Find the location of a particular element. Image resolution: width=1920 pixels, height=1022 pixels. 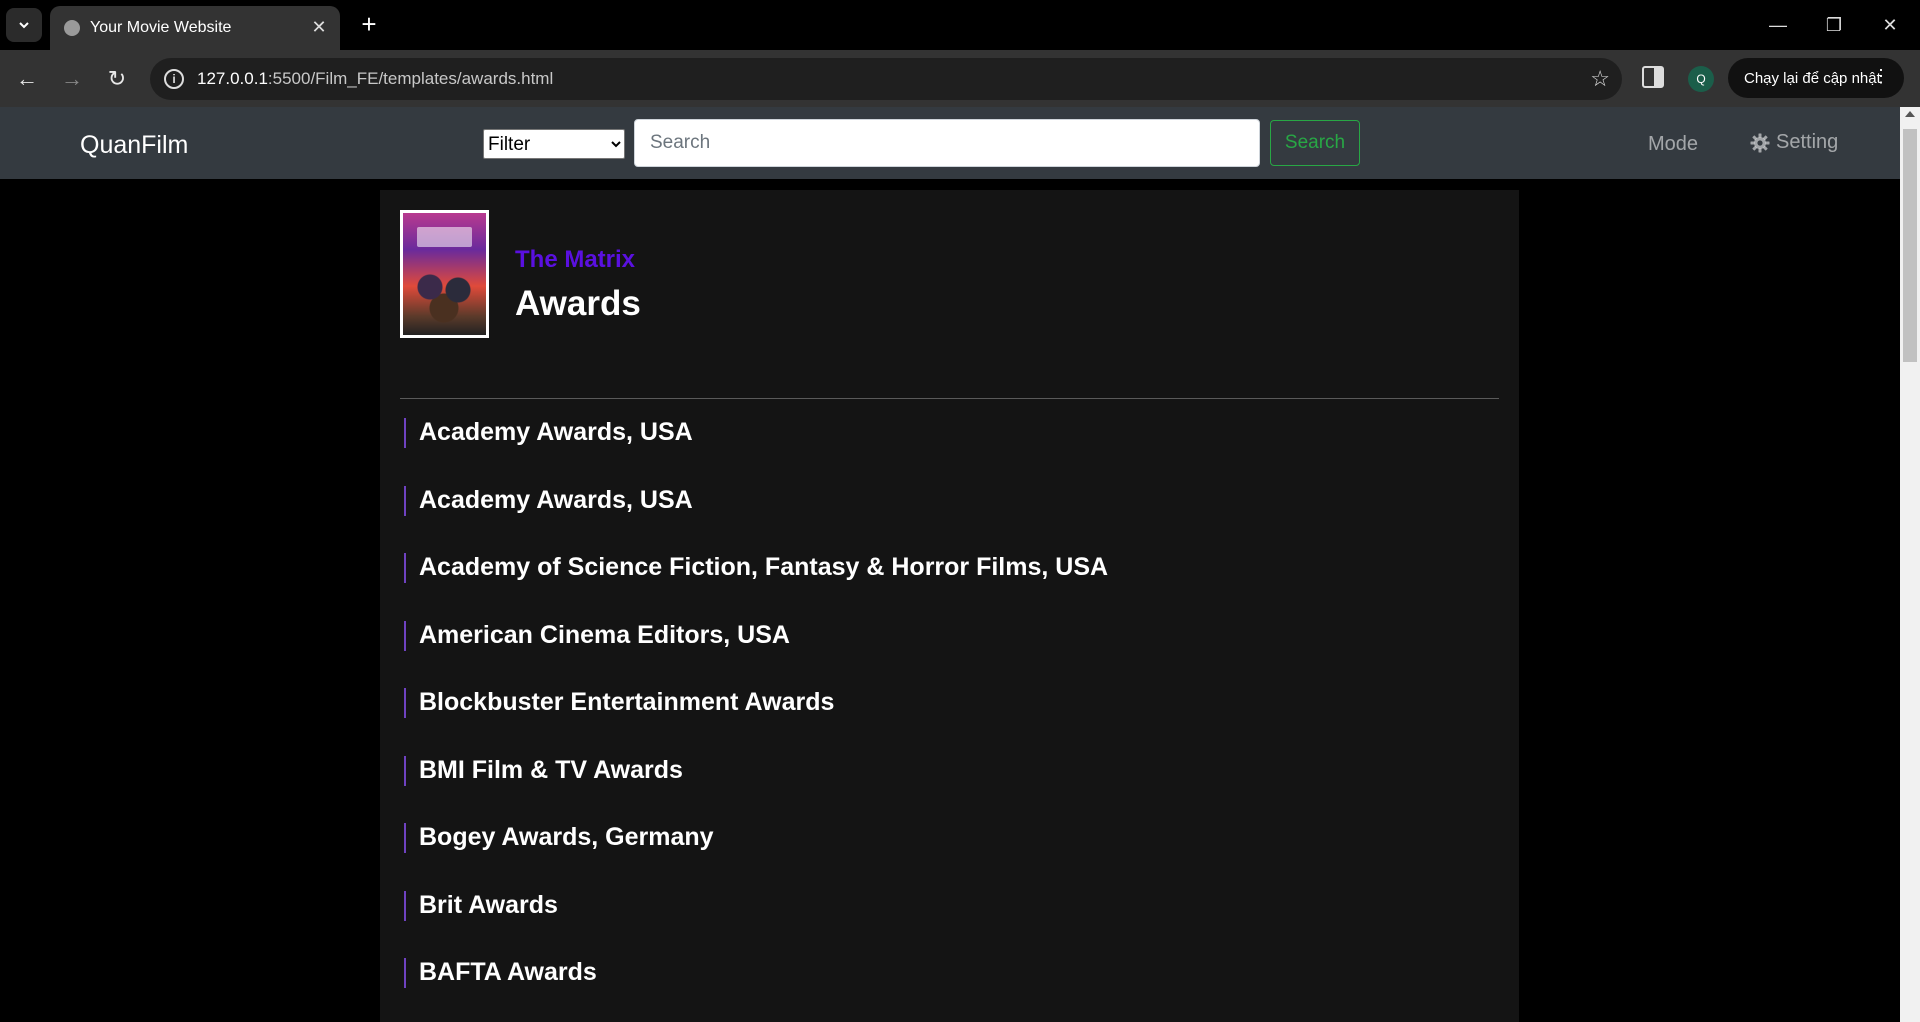

tab-search-button is located at coordinates (24, 25).